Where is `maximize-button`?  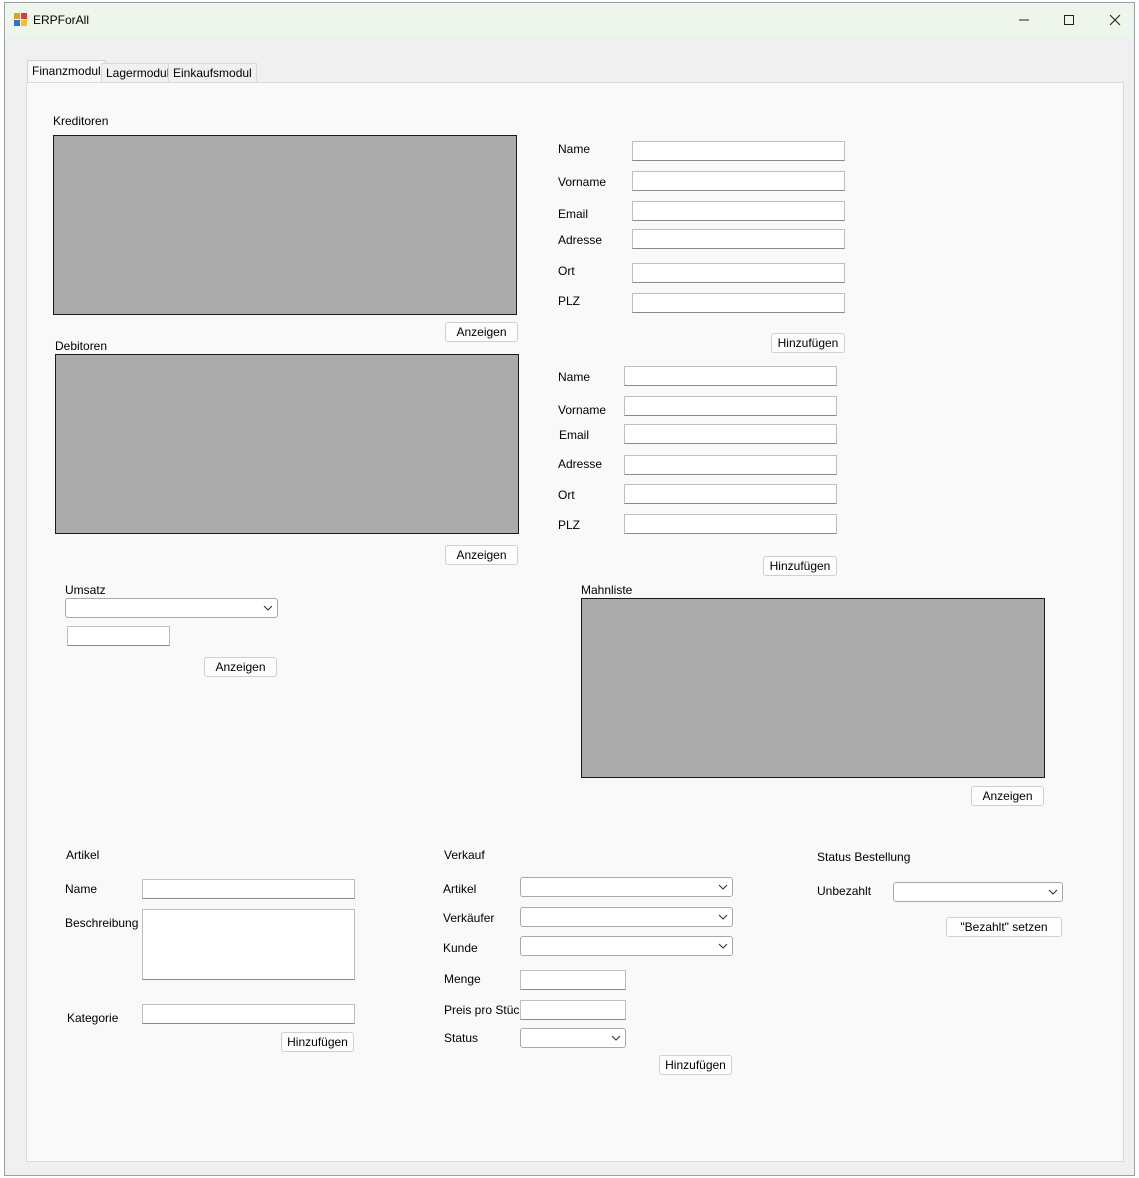 maximize-button is located at coordinates (1069, 20).